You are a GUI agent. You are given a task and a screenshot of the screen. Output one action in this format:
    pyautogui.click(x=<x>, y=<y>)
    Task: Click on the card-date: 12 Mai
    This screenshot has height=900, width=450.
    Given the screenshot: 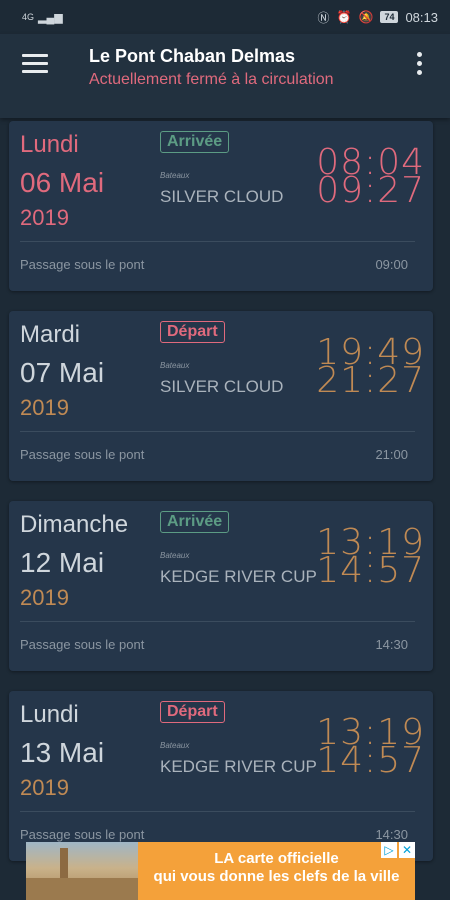 What is the action you would take?
    pyautogui.click(x=62, y=562)
    